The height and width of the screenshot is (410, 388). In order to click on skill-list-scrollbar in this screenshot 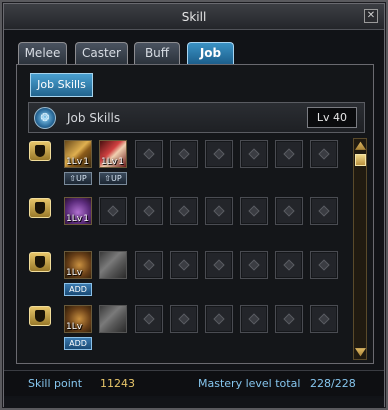, I will do `click(360, 249)`.